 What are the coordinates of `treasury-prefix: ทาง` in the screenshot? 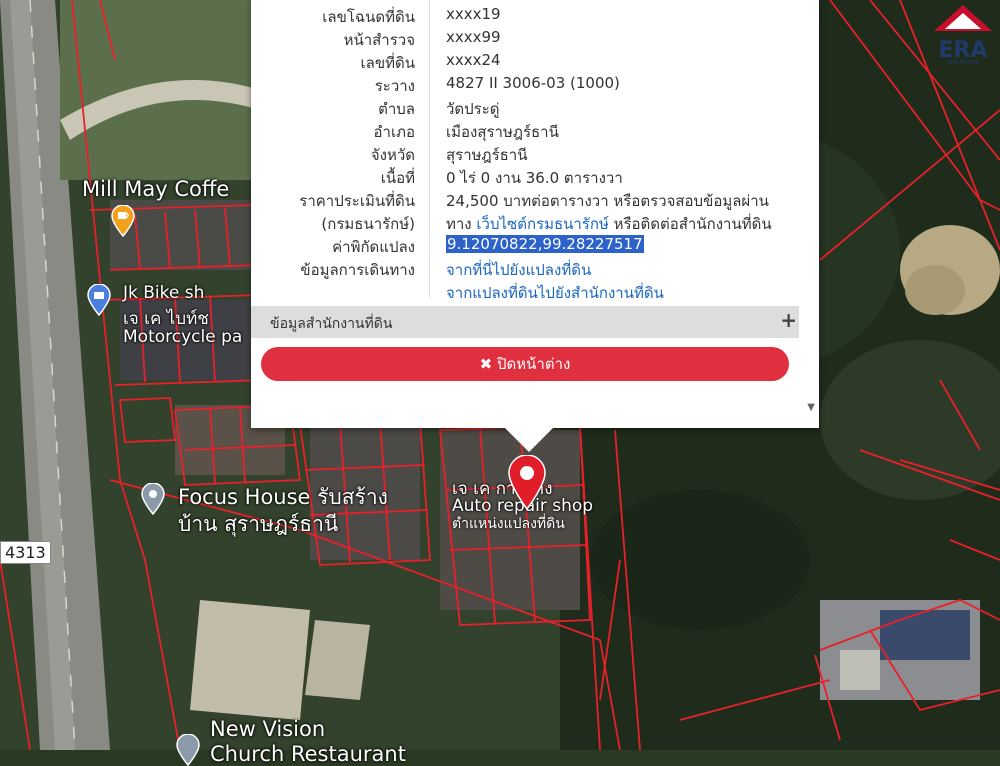 It's located at (461, 224).